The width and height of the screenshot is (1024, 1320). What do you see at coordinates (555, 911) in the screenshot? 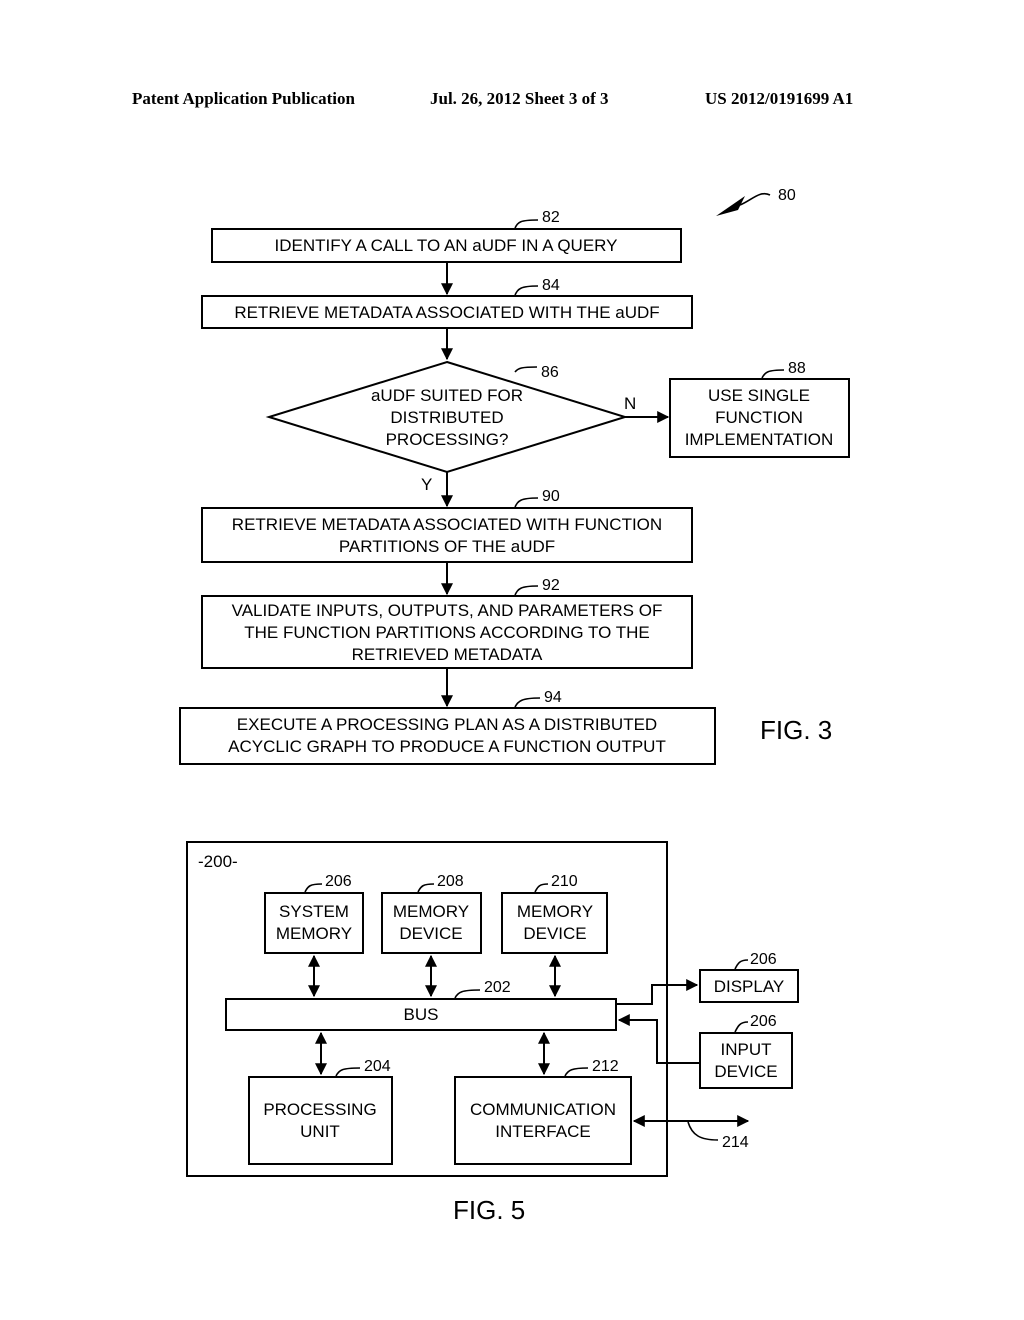
I see `memory-device-2-line-1: MEMORY` at bounding box center [555, 911].